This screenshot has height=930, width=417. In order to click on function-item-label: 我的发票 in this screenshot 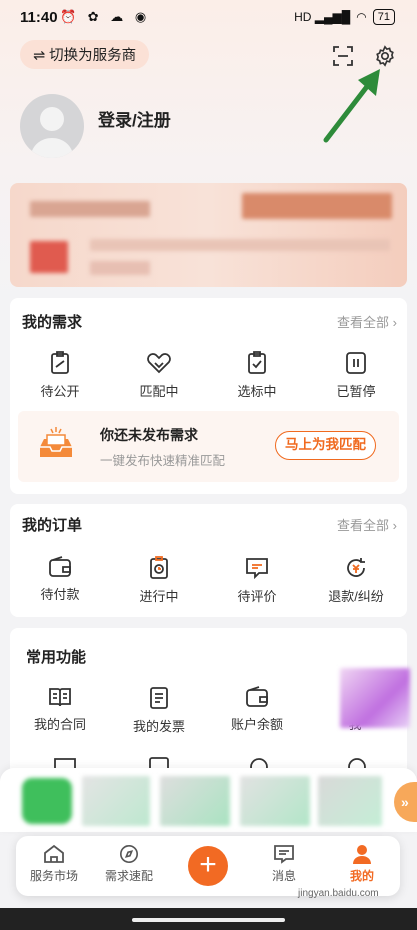, I will do `click(158, 726)`.